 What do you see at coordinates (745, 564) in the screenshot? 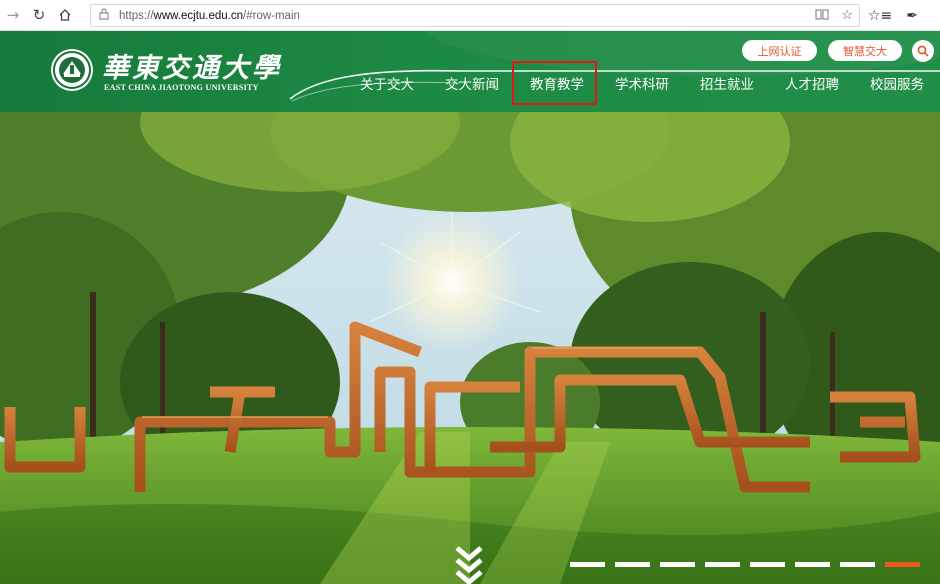
I see `slider-pagination` at bounding box center [745, 564].